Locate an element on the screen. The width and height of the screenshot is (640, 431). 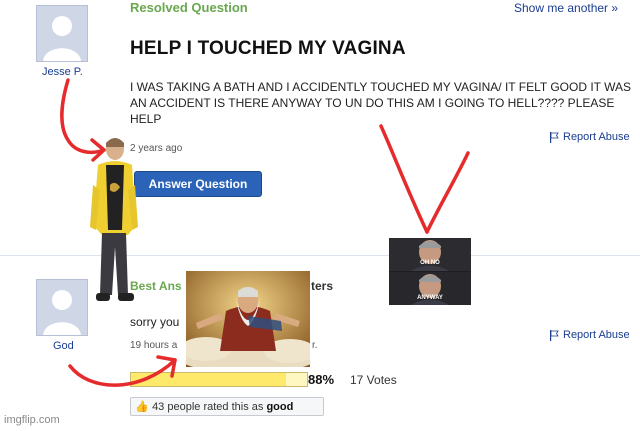
god-painting-image is located at coordinates (248, 319).